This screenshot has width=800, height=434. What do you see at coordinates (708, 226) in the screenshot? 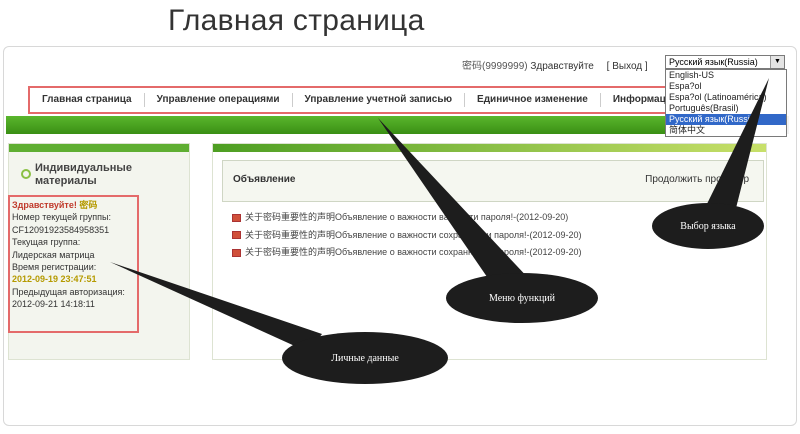
I see `language-callout: Выбор языка` at bounding box center [708, 226].